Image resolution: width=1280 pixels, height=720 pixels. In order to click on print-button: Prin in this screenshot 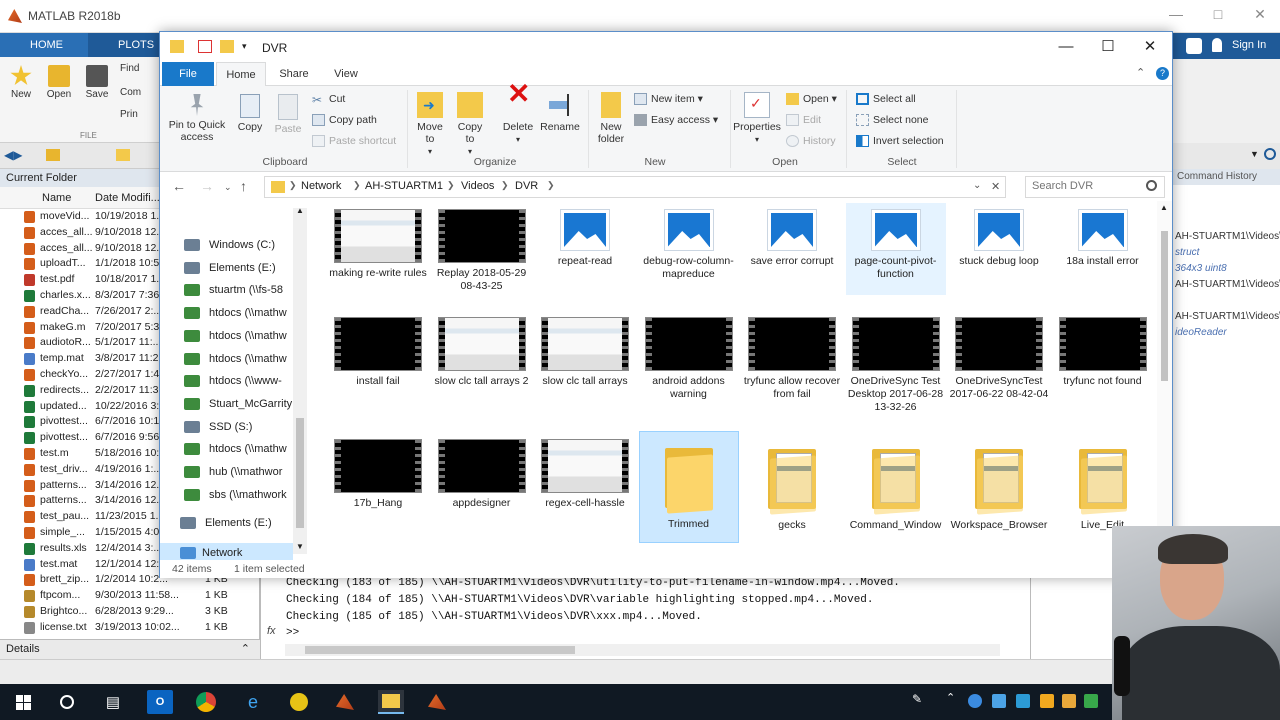, I will do `click(129, 114)`.